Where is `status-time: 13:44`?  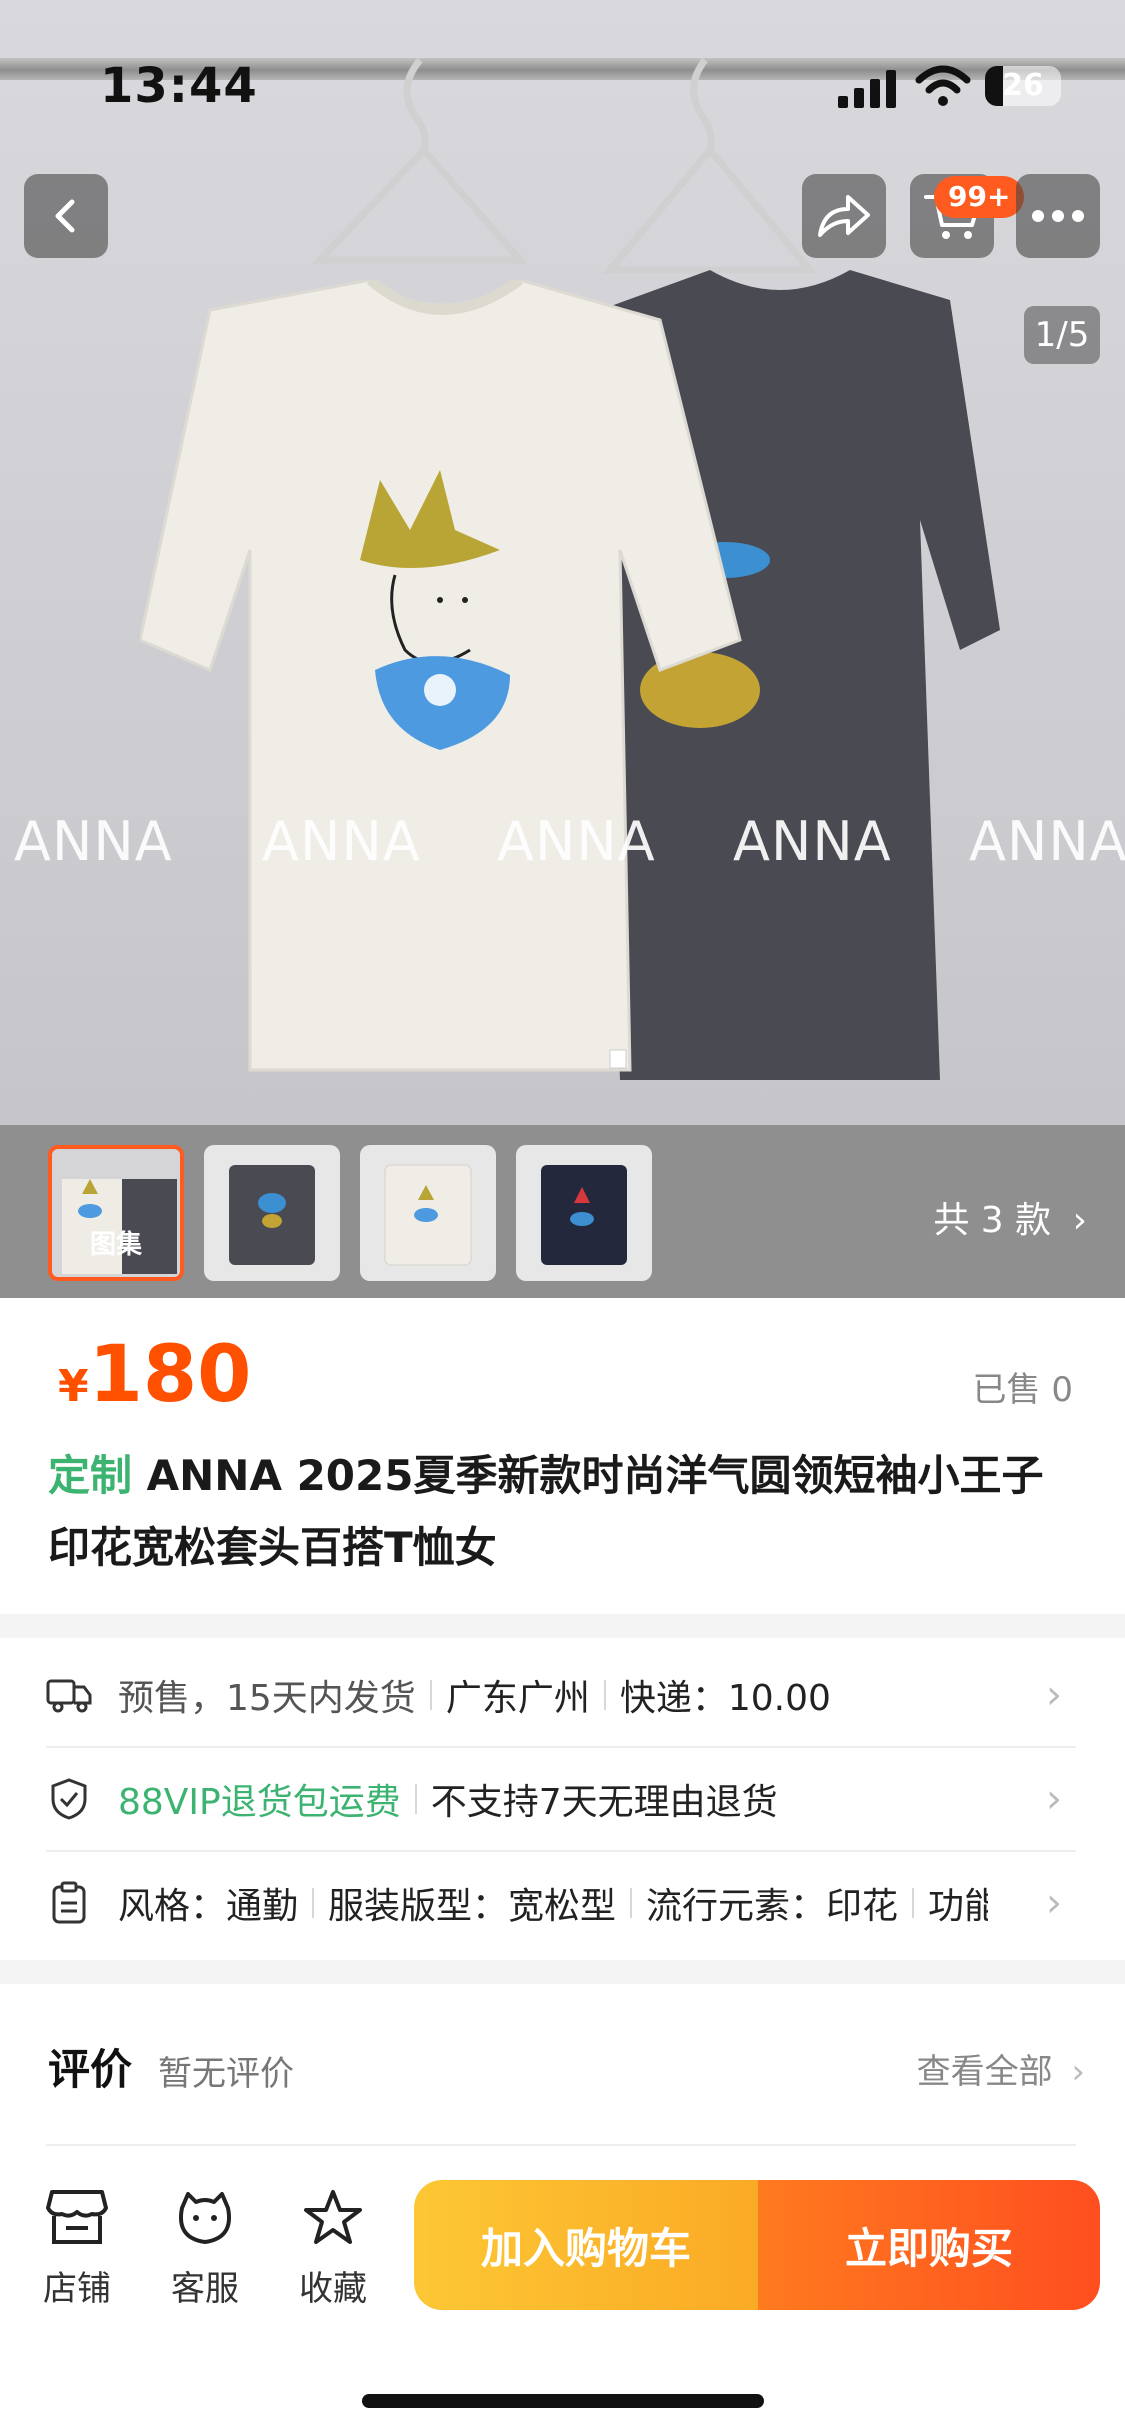
status-time: 13:44 is located at coordinates (179, 86).